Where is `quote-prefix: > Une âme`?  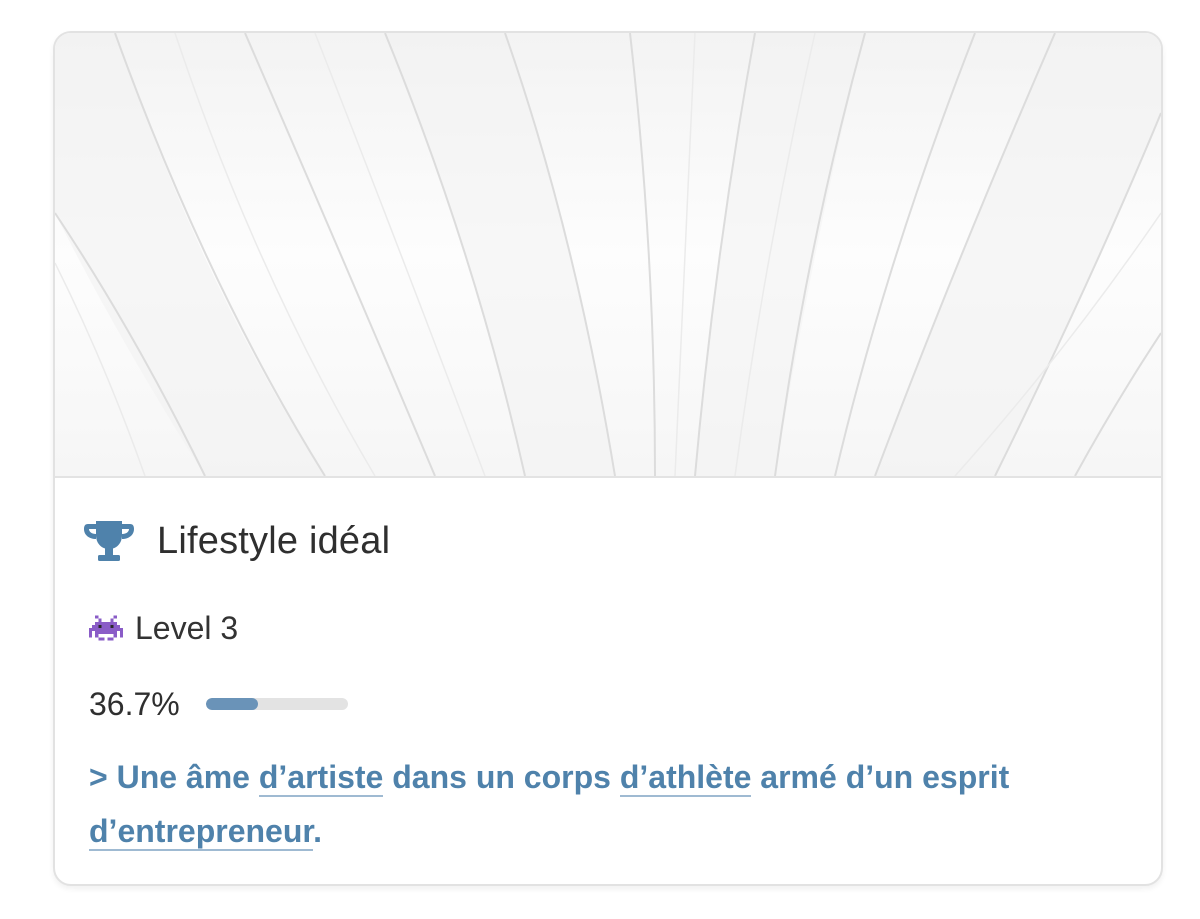 quote-prefix: > Une âme is located at coordinates (174, 777).